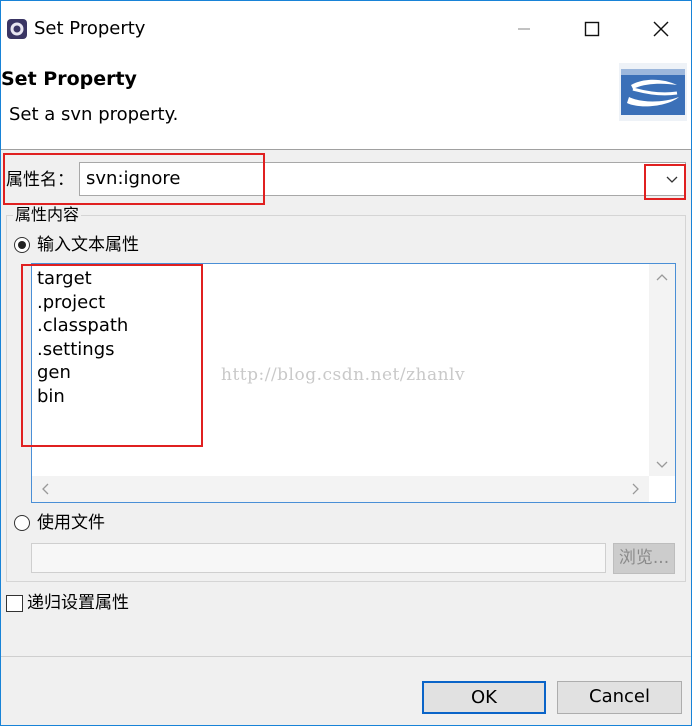 The height and width of the screenshot is (726, 692). Describe the element at coordinates (46, 489) in the screenshot. I see `scroll-left-icon` at that location.